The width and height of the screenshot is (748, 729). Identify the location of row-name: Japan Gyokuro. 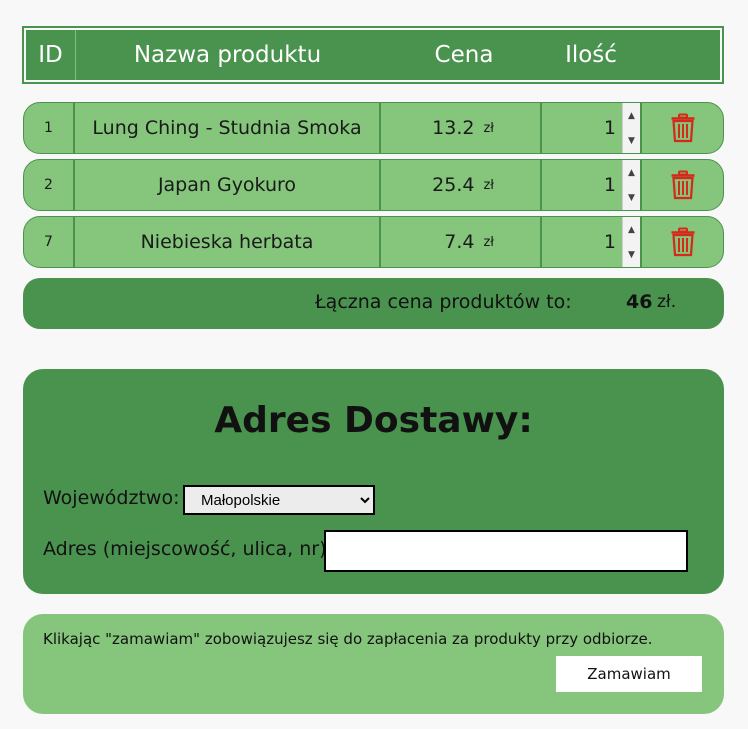
(228, 185).